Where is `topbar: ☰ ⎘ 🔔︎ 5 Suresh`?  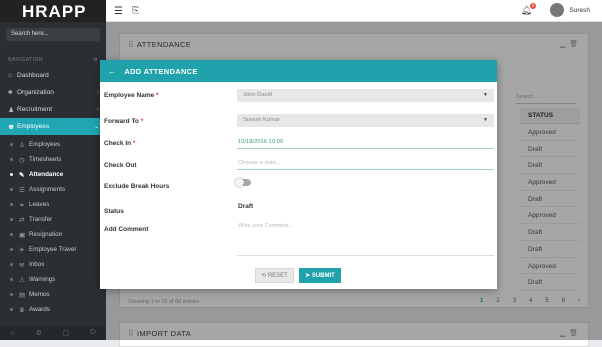 topbar: ☰ ⎘ 🔔︎ 5 Suresh is located at coordinates (354, 11).